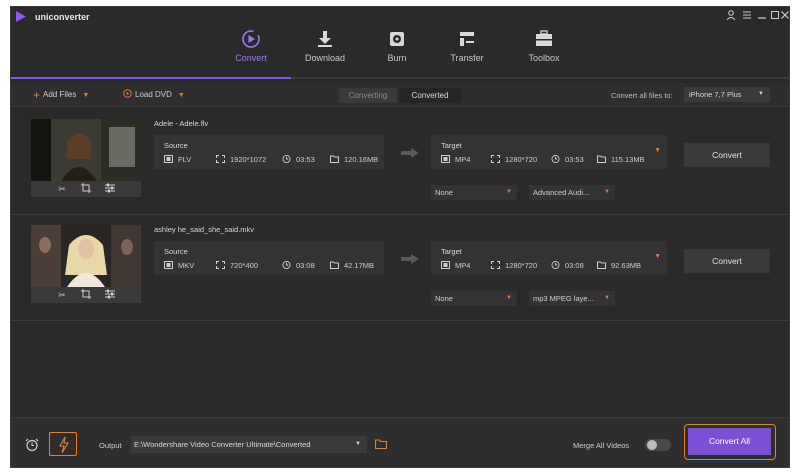 The image size is (800, 472). What do you see at coordinates (762, 16) in the screenshot?
I see `minimize-icon` at bounding box center [762, 16].